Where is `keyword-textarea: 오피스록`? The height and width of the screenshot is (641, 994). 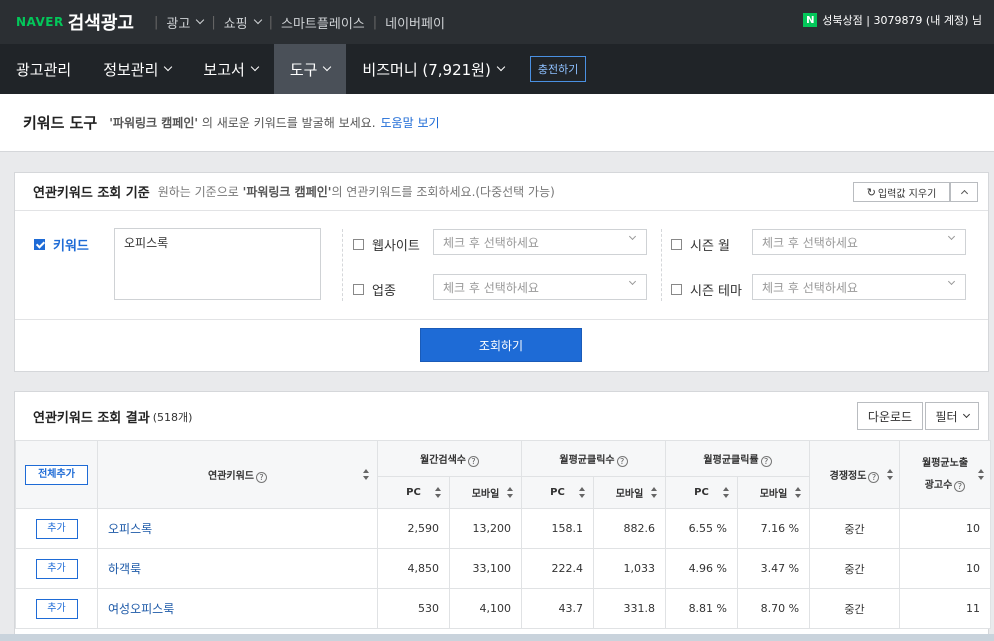 keyword-textarea: 오피스록 is located at coordinates (217, 264).